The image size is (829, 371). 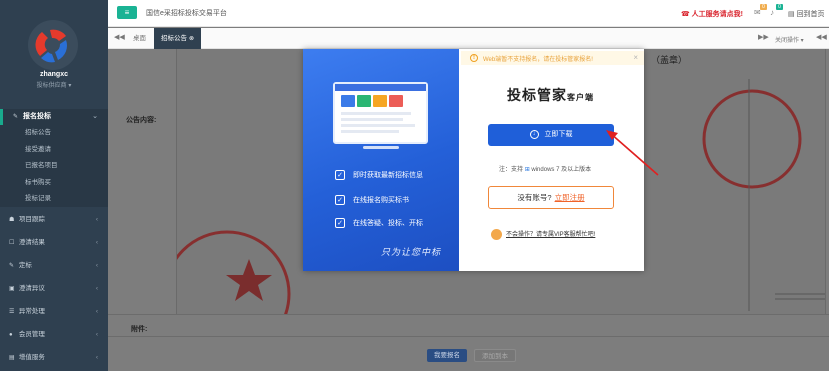 I want to click on add-button: 添加到本, so click(x=495, y=355).